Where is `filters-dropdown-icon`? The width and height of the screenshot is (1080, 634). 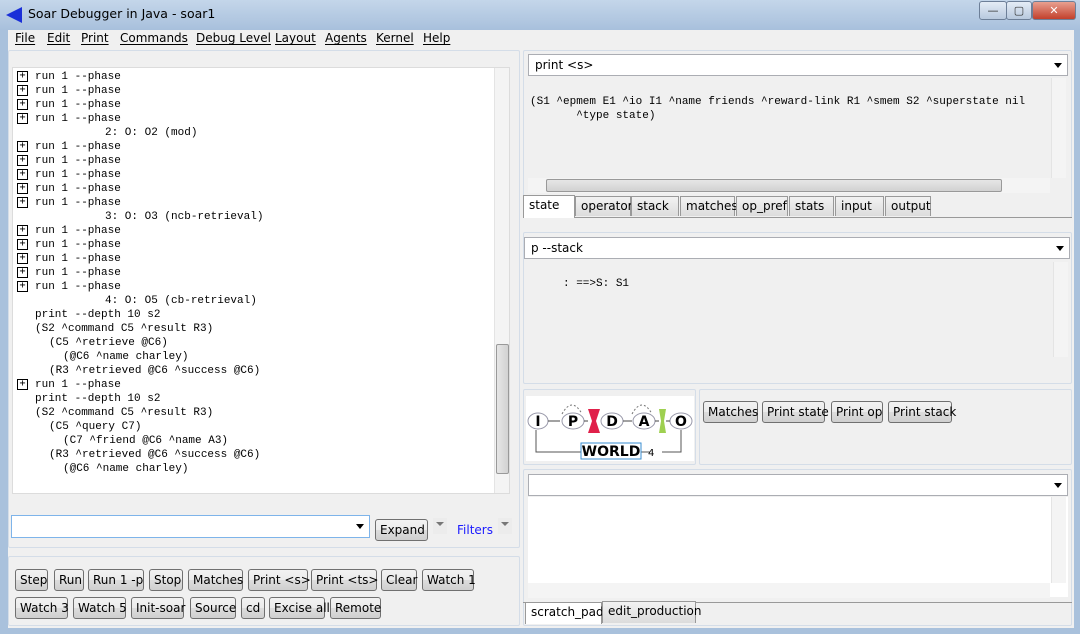
filters-dropdown-icon is located at coordinates (505, 526).